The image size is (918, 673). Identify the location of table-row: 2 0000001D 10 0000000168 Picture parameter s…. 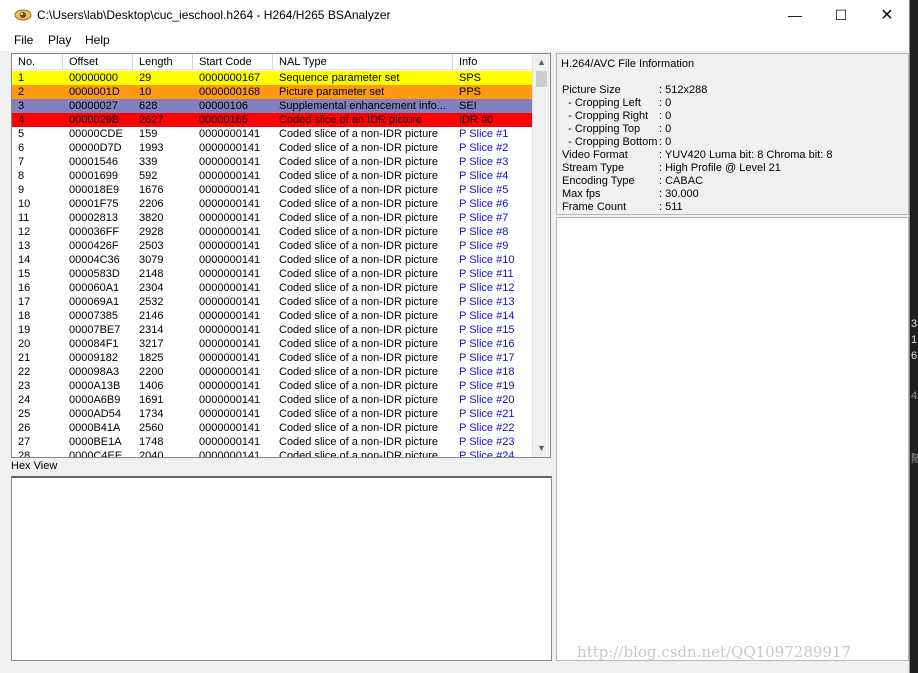
(273, 92).